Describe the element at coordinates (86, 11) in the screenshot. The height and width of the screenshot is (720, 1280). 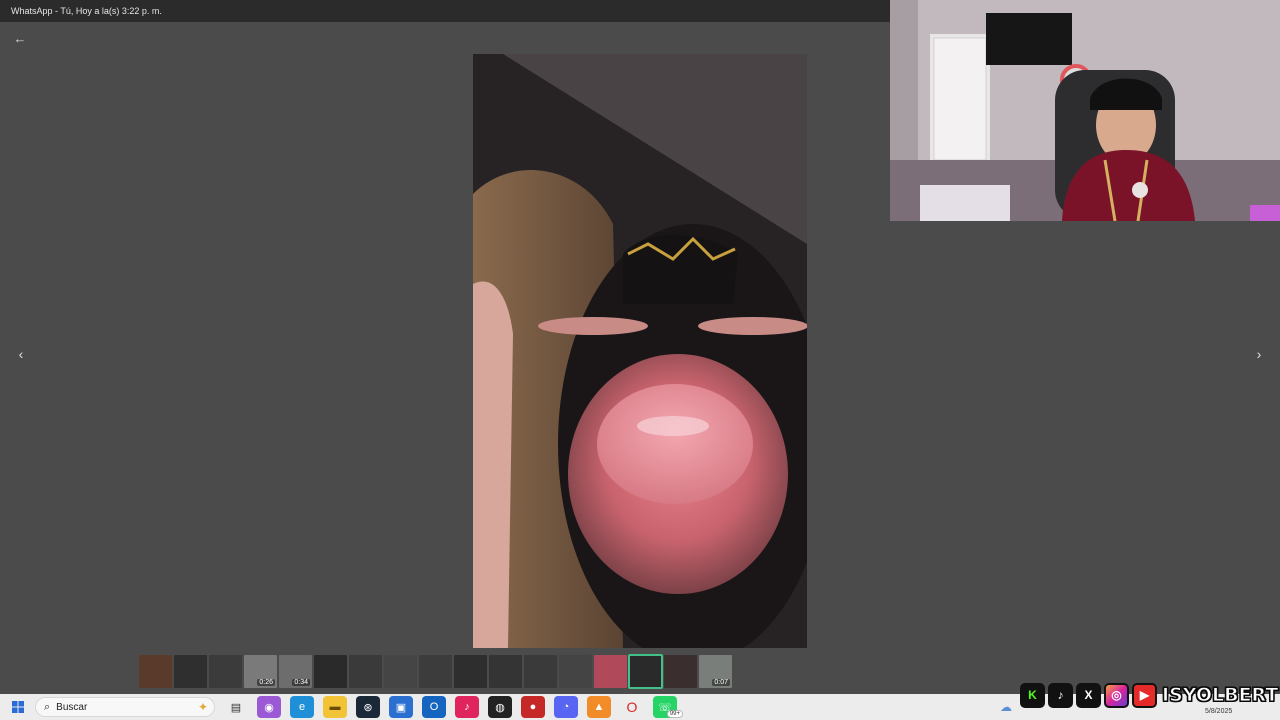
I see `window-title: WhatsApp - Tú, Hoy a la(s) 3:22 p. m.` at that location.